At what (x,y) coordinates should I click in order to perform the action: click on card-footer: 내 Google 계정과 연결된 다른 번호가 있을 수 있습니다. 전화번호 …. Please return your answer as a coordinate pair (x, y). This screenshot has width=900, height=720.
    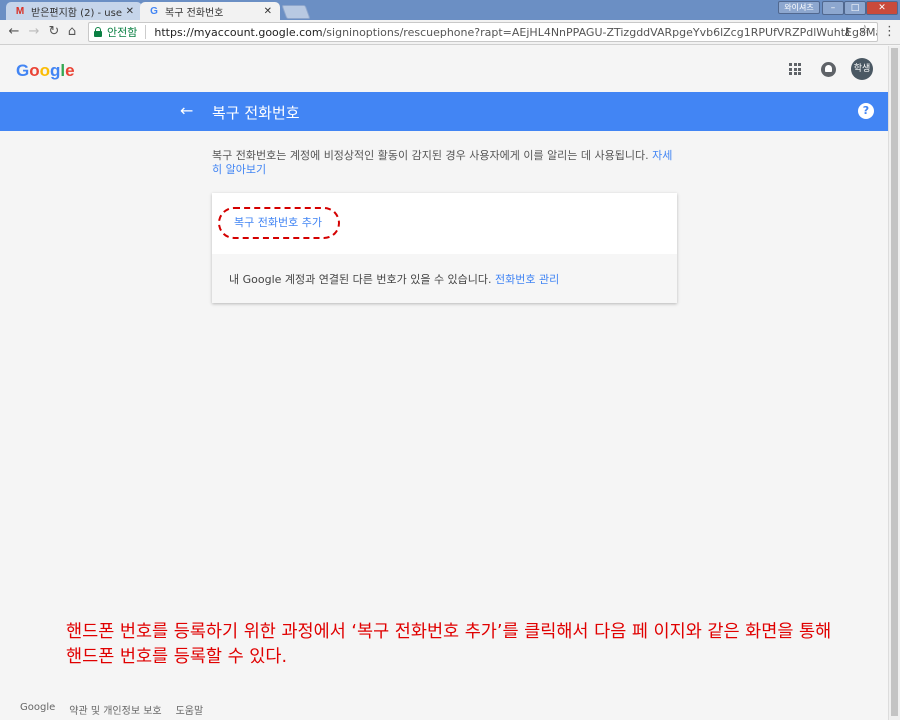
    Looking at the image, I should click on (444, 278).